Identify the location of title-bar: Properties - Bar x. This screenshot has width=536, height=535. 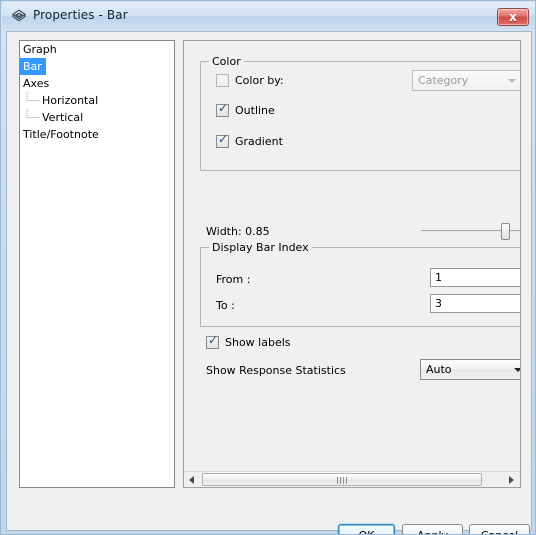
(268, 16).